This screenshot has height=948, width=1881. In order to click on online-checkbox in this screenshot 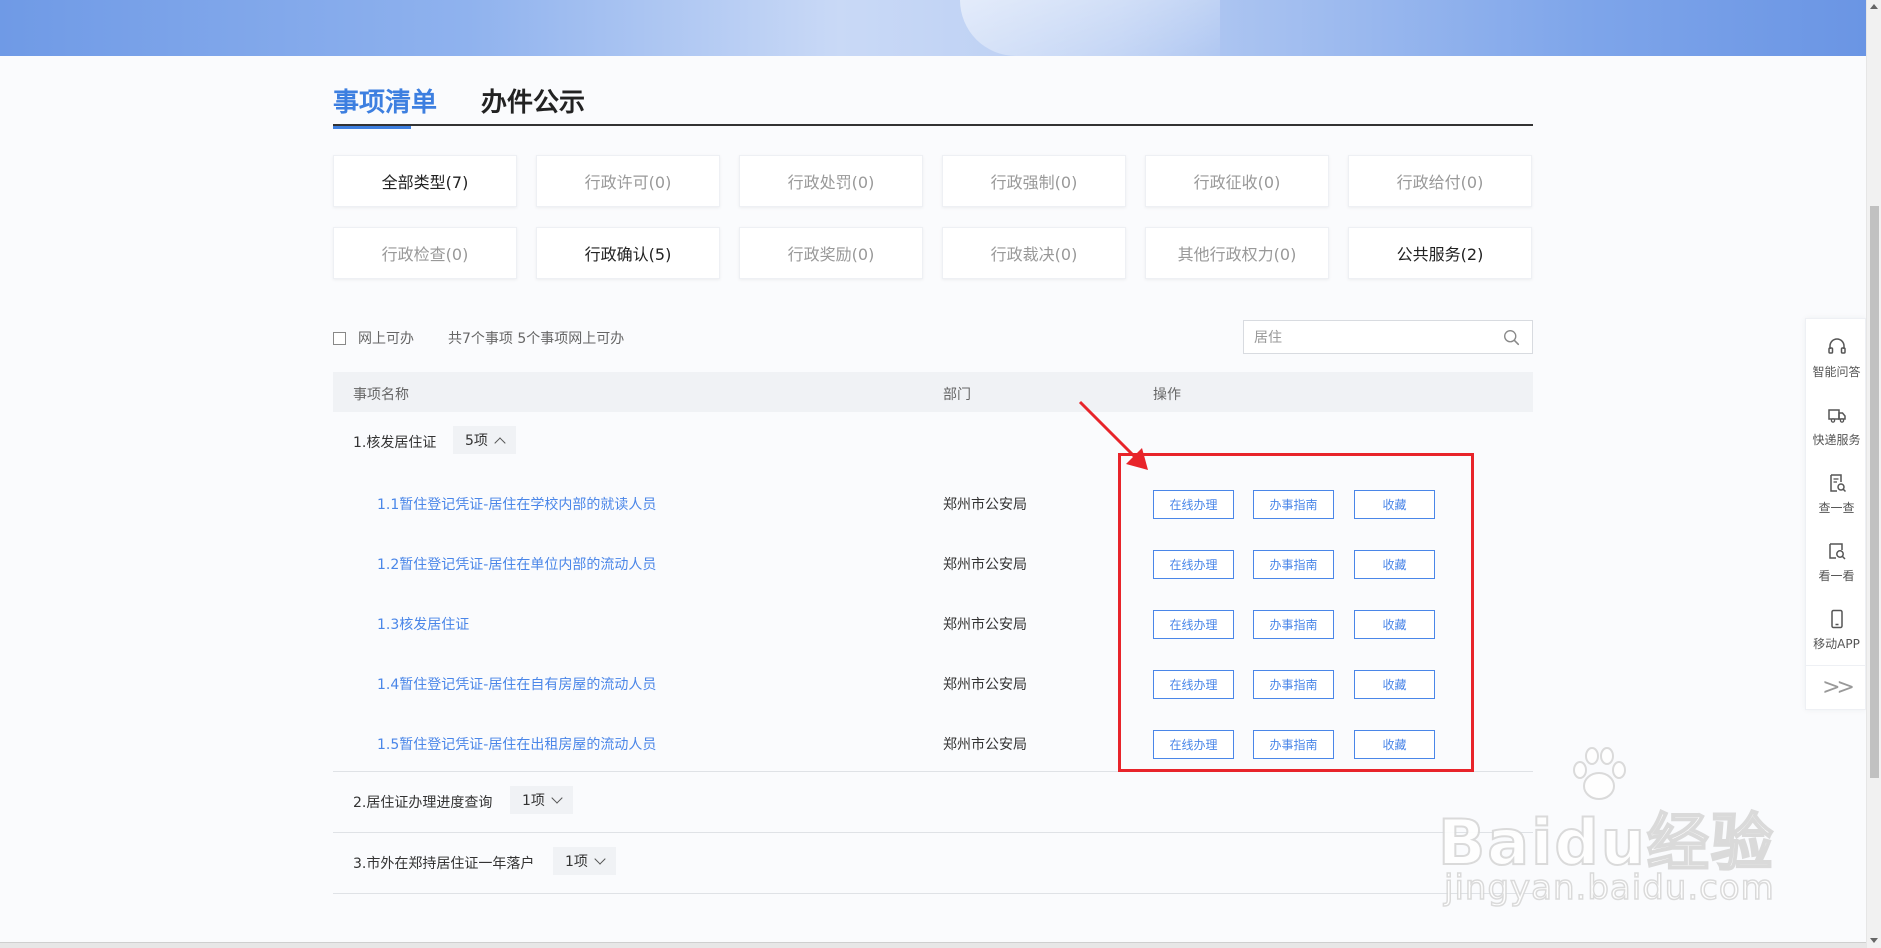, I will do `click(339, 338)`.